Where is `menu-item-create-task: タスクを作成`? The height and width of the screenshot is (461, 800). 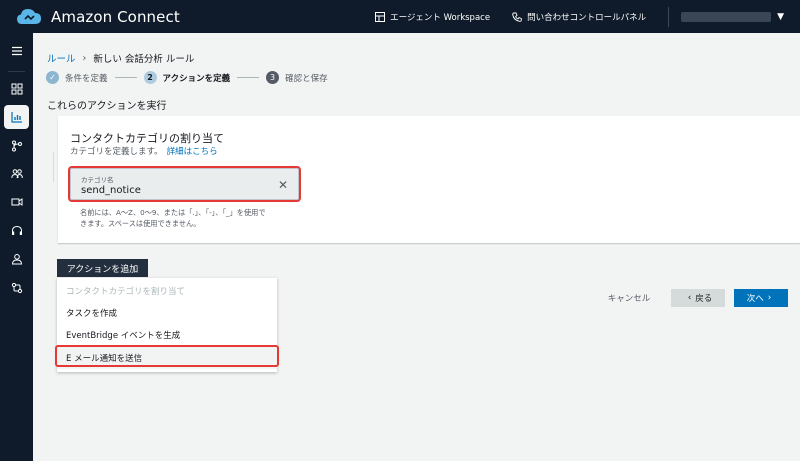
menu-item-create-task: タスクを作成 is located at coordinates (167, 313).